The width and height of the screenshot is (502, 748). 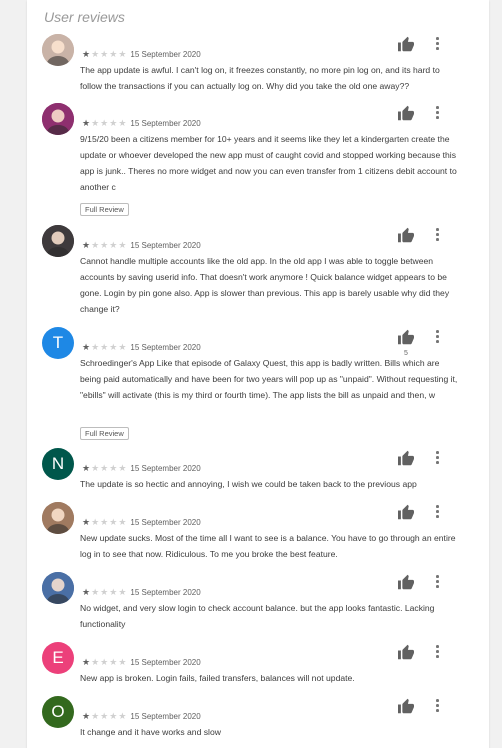 I want to click on avatar: N, so click(x=58, y=464).